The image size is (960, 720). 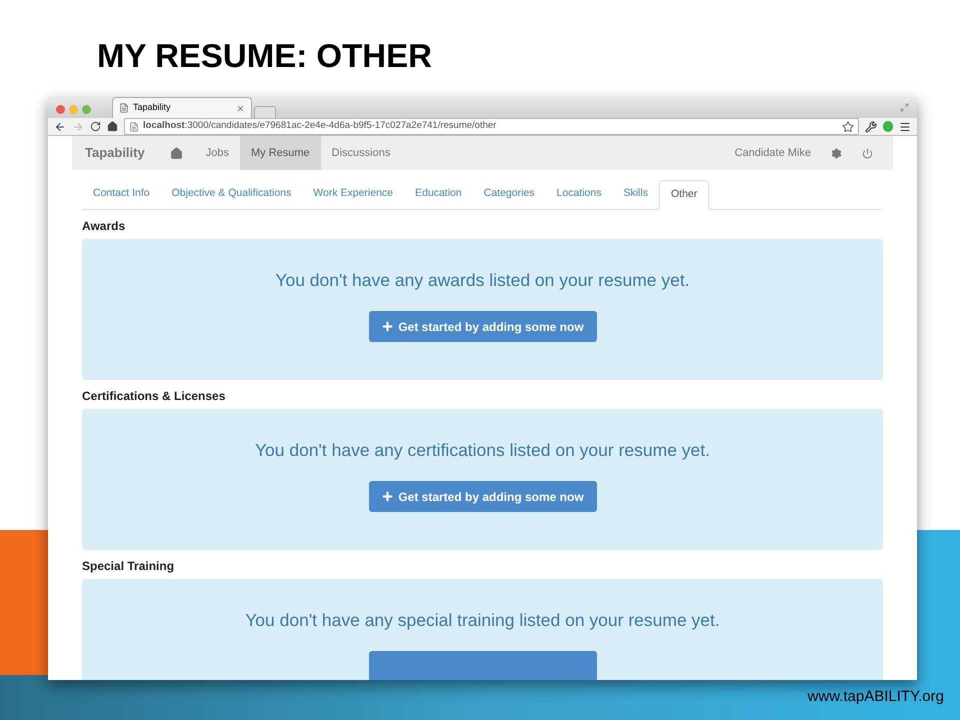 I want to click on section-heading: Certifications & Licenses, so click(x=154, y=396).